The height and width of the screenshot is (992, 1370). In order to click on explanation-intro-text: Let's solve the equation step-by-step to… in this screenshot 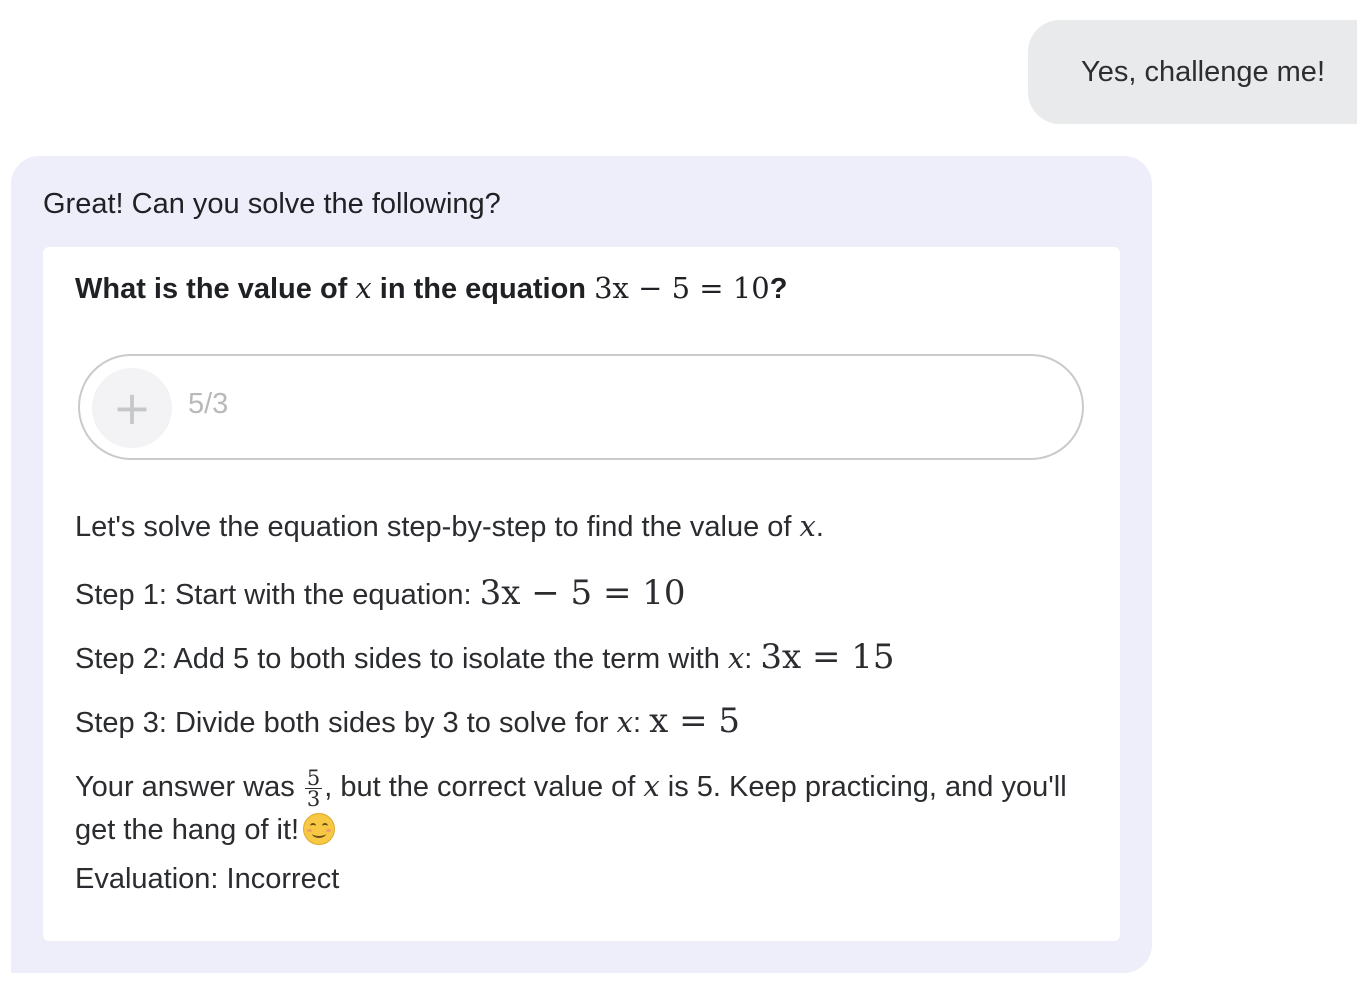, I will do `click(437, 527)`.